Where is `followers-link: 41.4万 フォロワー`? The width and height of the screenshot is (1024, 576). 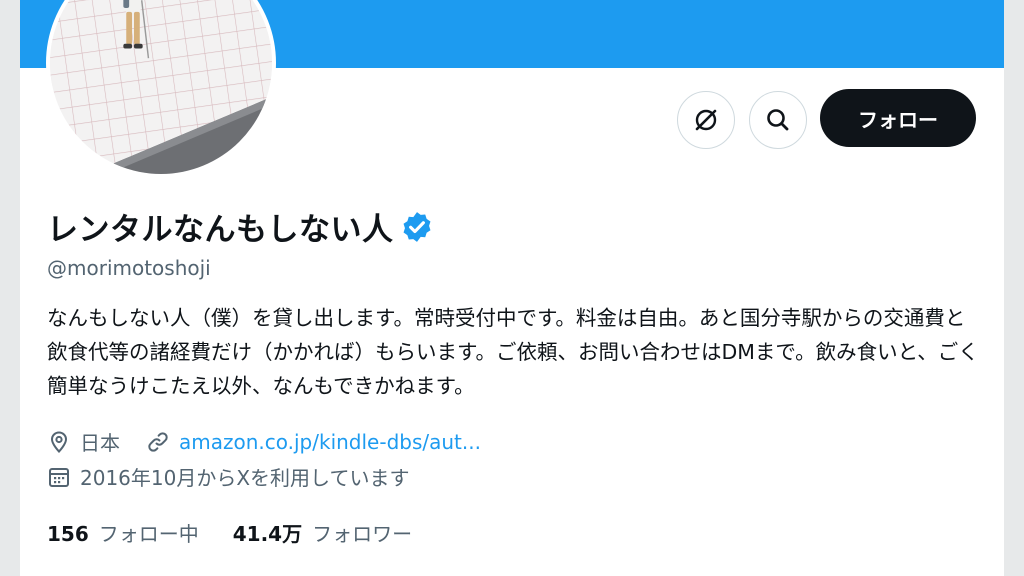
followers-link: 41.4万 フォロワー is located at coordinates (322, 532).